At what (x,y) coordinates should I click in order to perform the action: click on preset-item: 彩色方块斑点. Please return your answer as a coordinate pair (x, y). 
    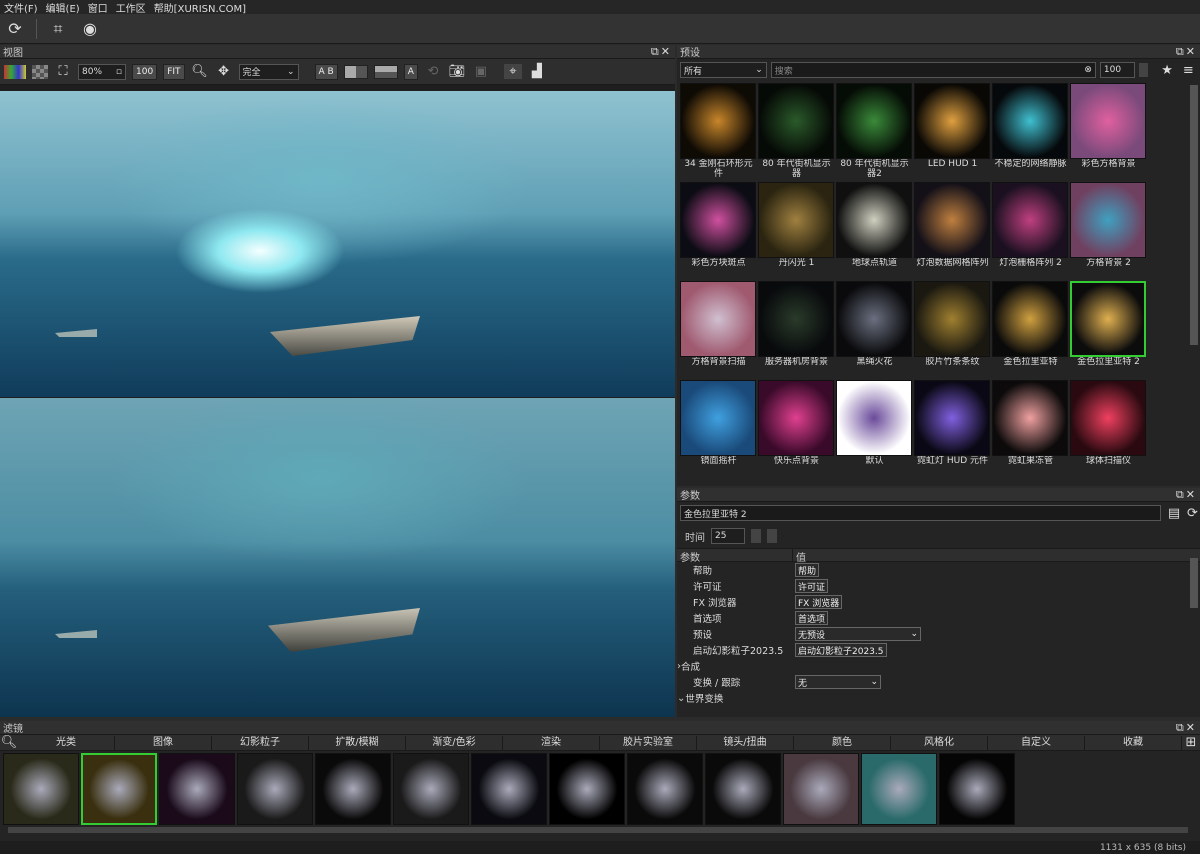
    Looking at the image, I should click on (718, 230).